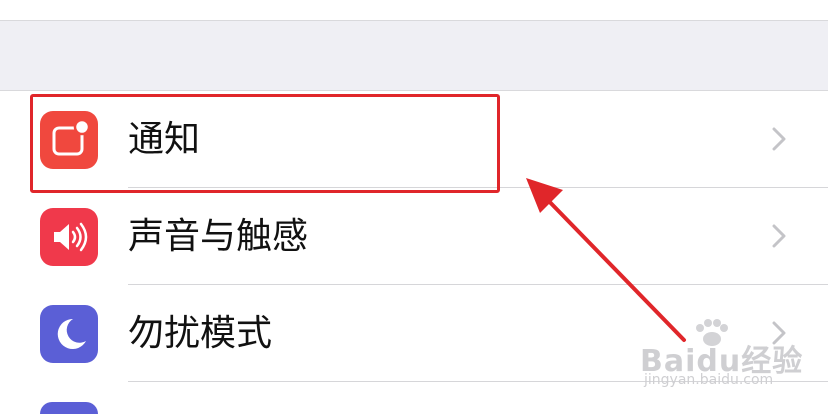 This screenshot has width=828, height=414. What do you see at coordinates (709, 380) in the screenshot?
I see `watermark-url: jingyan.baidu.com` at bounding box center [709, 380].